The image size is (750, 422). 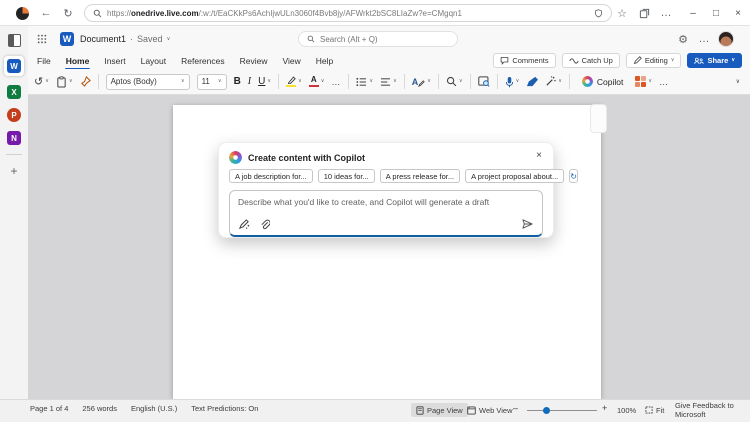 What do you see at coordinates (654, 410) in the screenshot?
I see `fit-button: Fit` at bounding box center [654, 410].